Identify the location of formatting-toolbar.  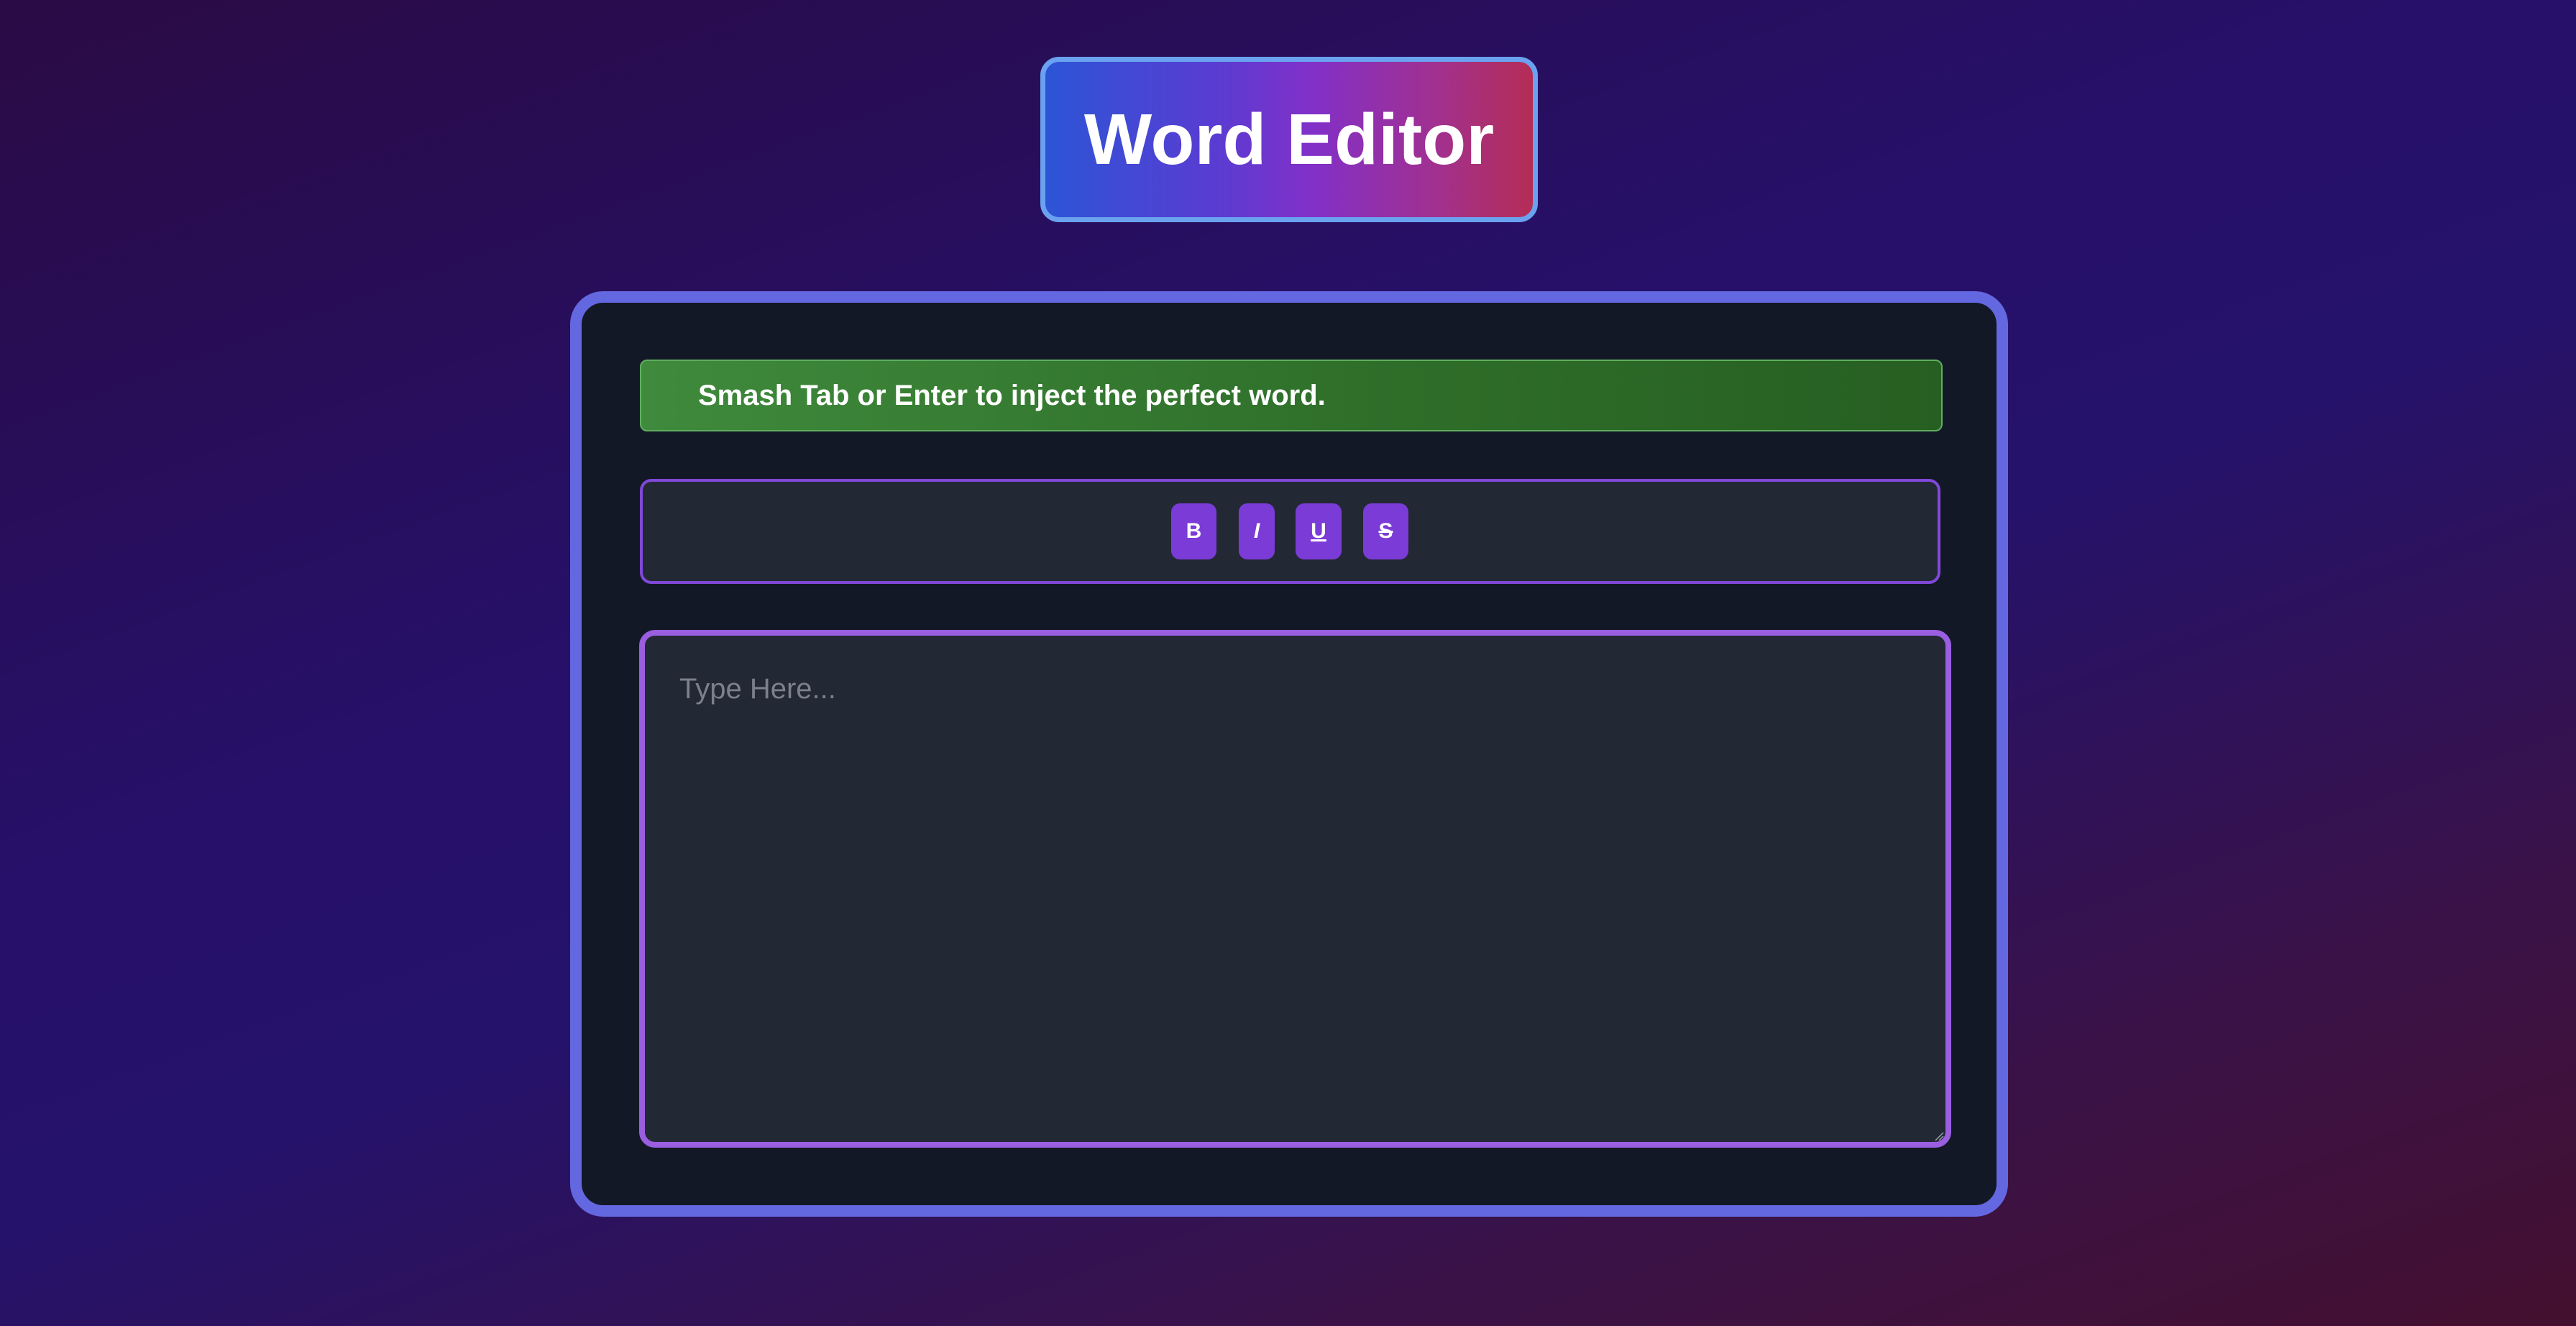
(1290, 531).